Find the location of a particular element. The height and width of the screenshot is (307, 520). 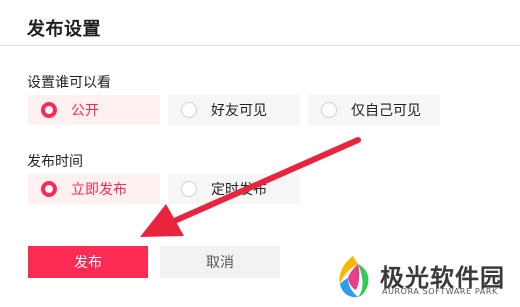

publish-time-option-scheduled: 定时发布 is located at coordinates (234, 189).